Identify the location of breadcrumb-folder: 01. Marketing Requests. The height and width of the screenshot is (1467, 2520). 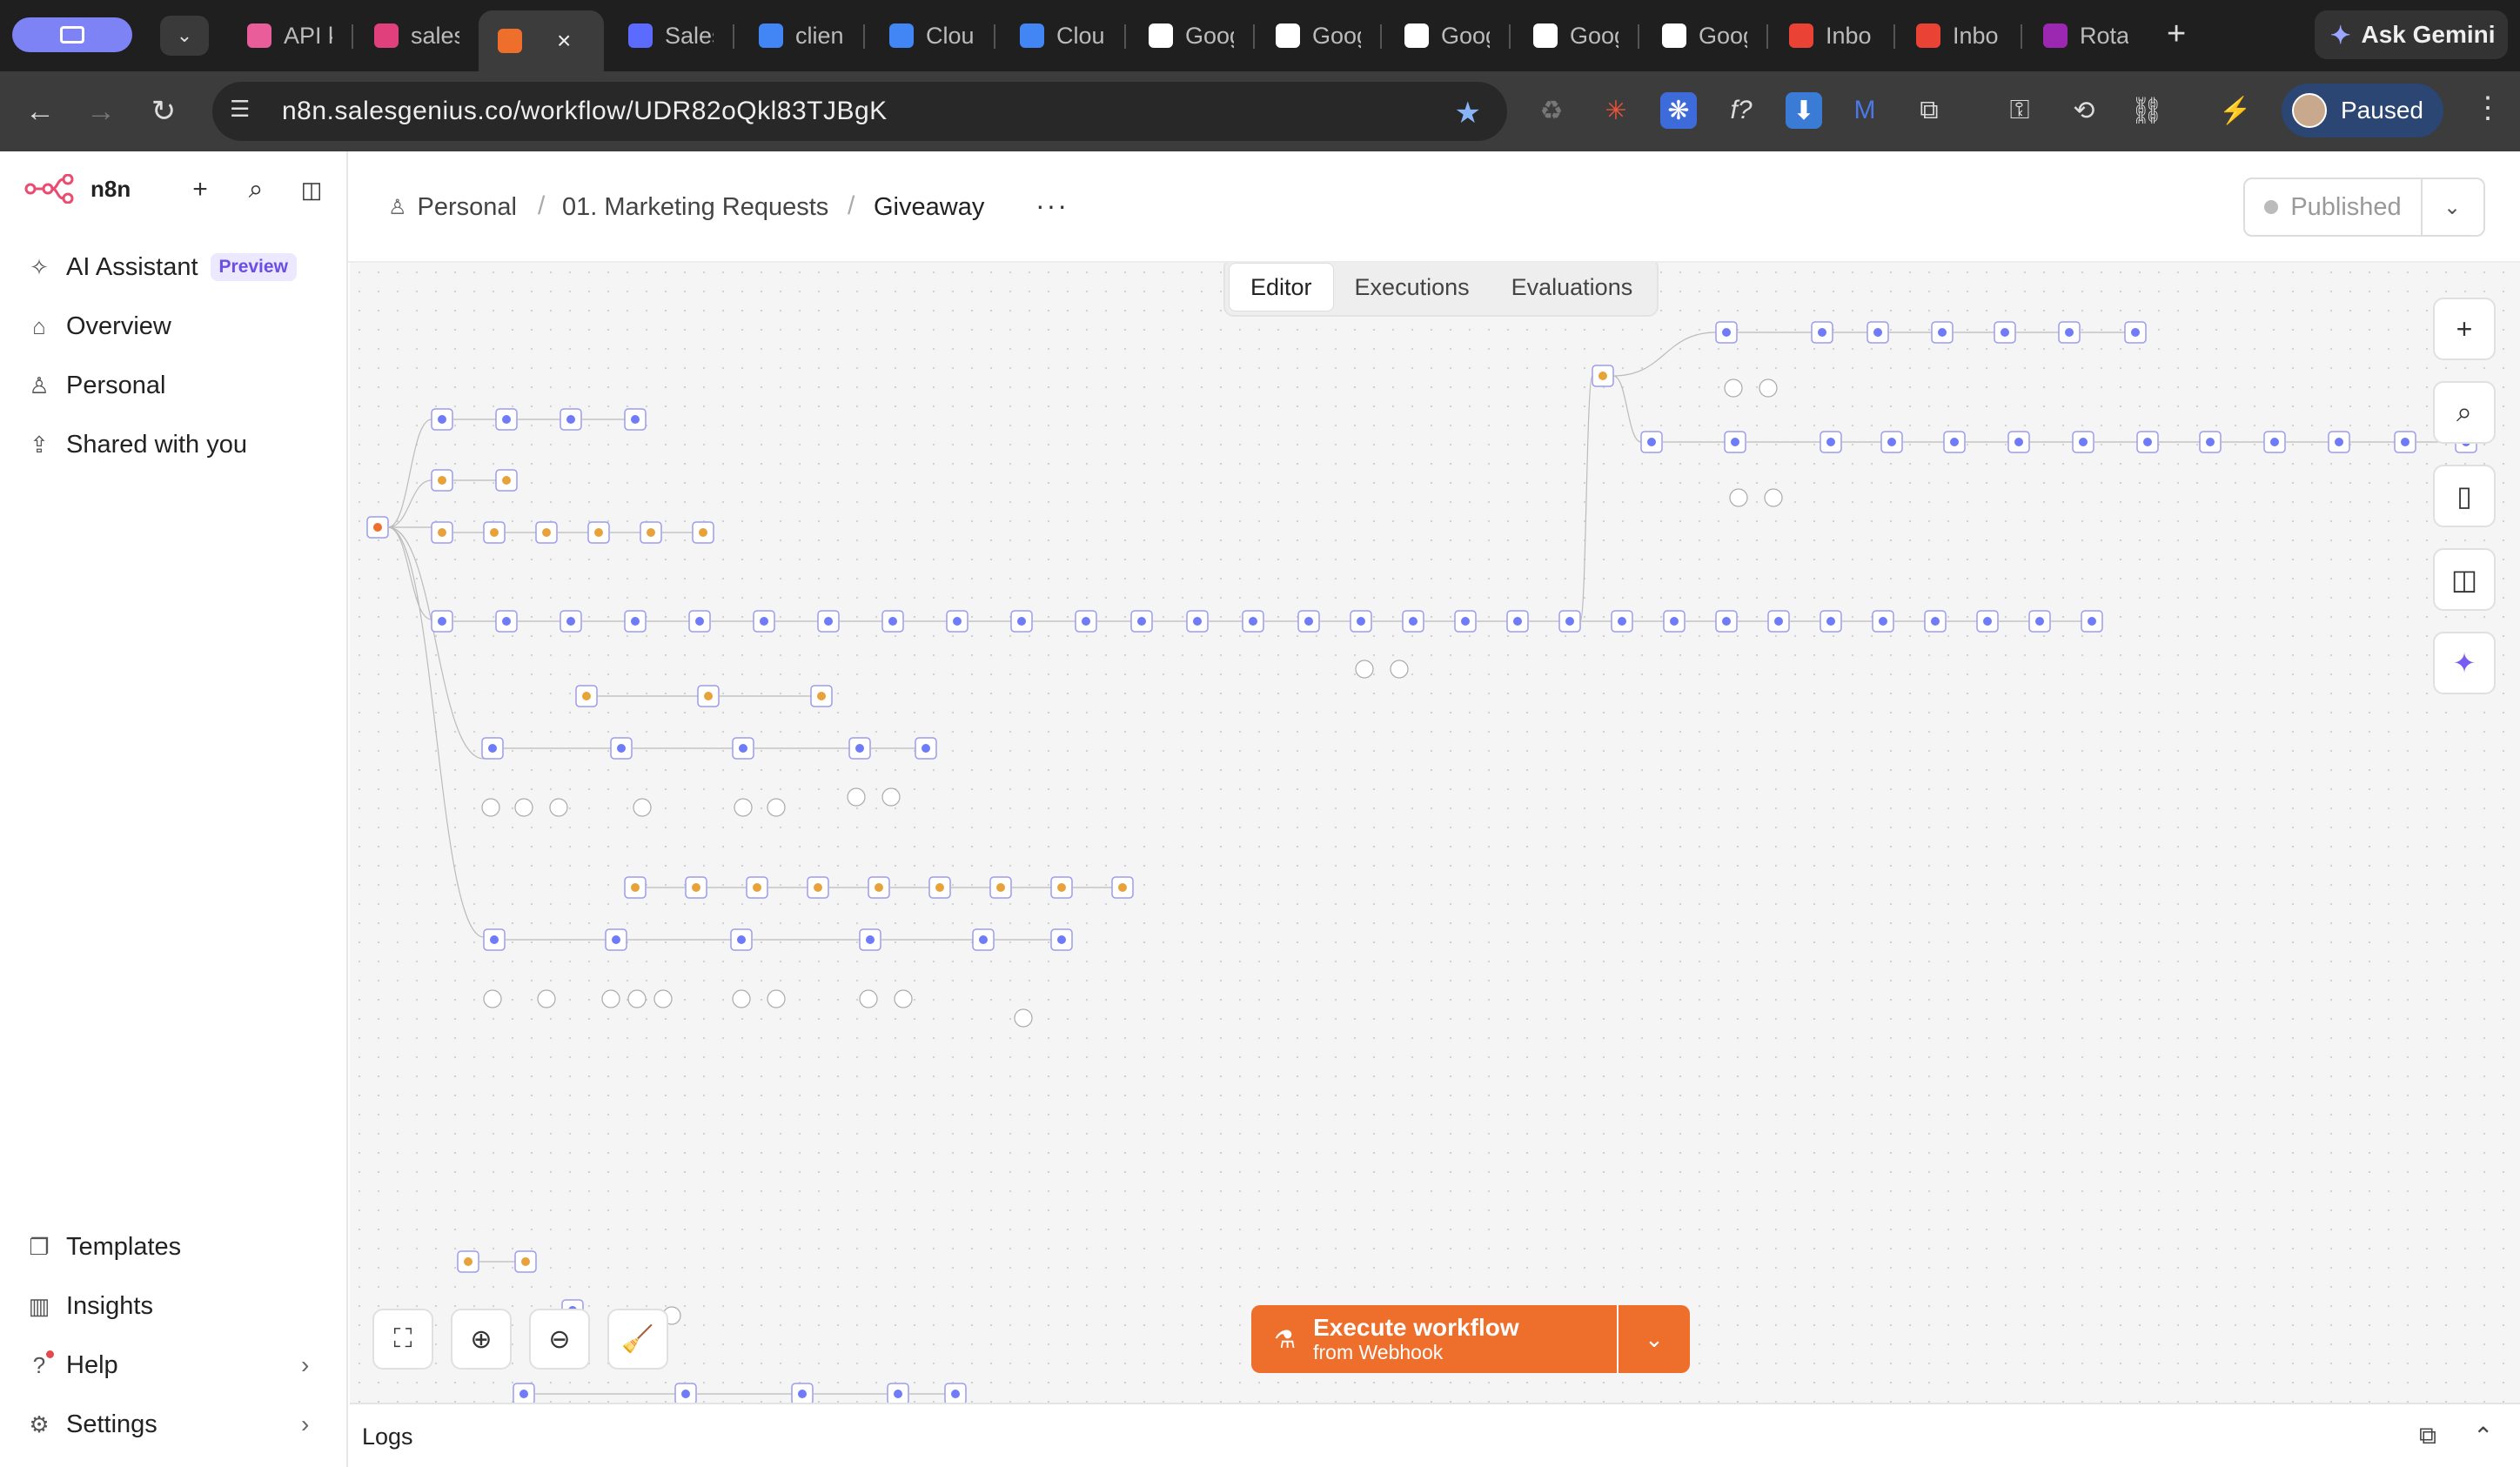
(695, 208).